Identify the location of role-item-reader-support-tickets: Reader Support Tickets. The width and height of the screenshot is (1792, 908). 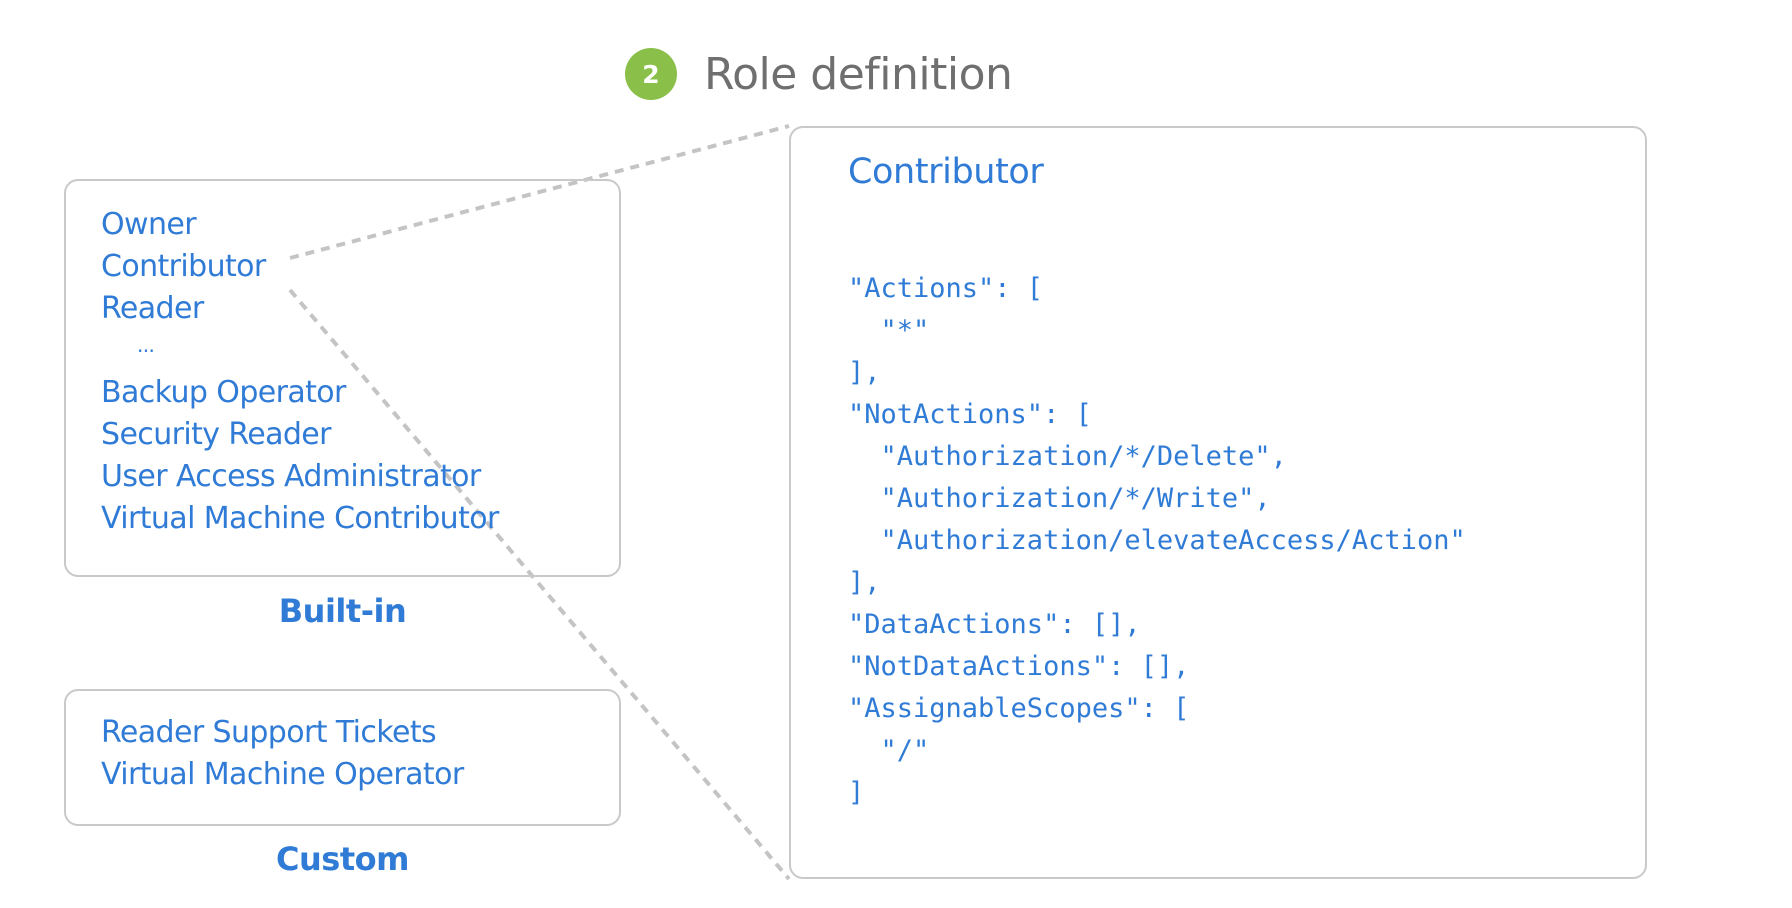
(269, 732).